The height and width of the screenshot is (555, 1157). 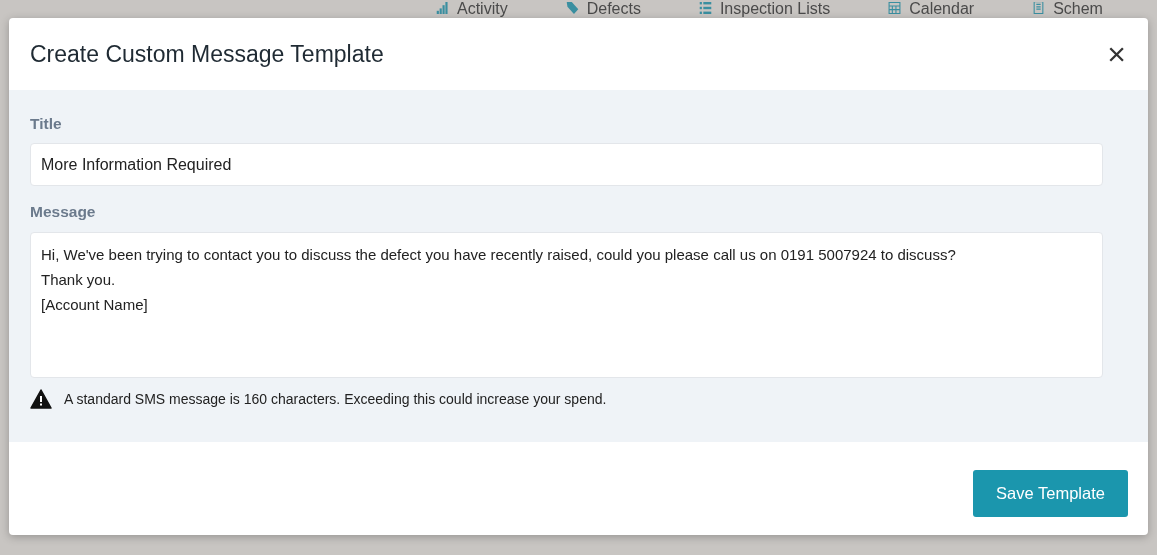 I want to click on warning-text: A standard SMS message is 160 characters. Exceeding this could increase your spend., so click(x=335, y=399).